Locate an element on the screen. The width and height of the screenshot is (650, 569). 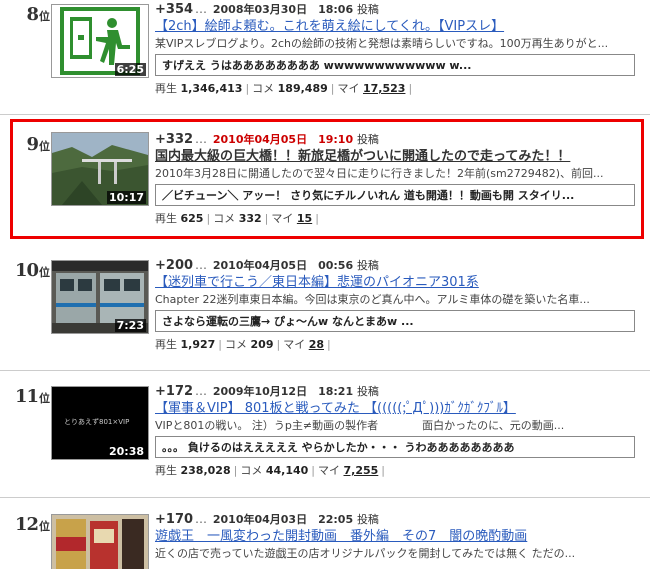
video-stats: 再生 1,927 | コメ 209 | マイ 28 | is located at coordinates (243, 344).